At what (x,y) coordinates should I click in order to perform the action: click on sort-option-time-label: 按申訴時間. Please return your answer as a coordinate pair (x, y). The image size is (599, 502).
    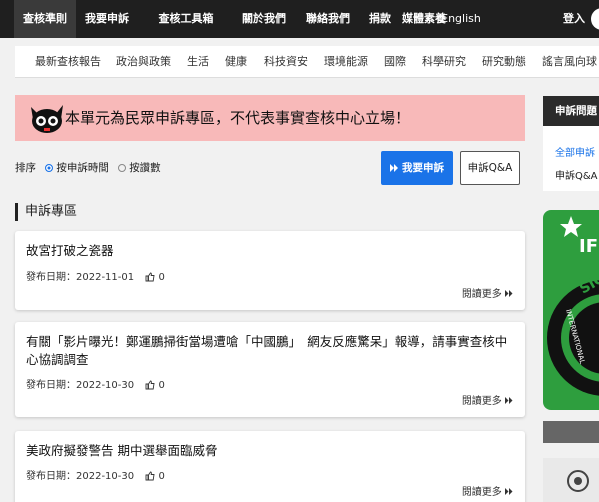
    Looking at the image, I should click on (82, 168).